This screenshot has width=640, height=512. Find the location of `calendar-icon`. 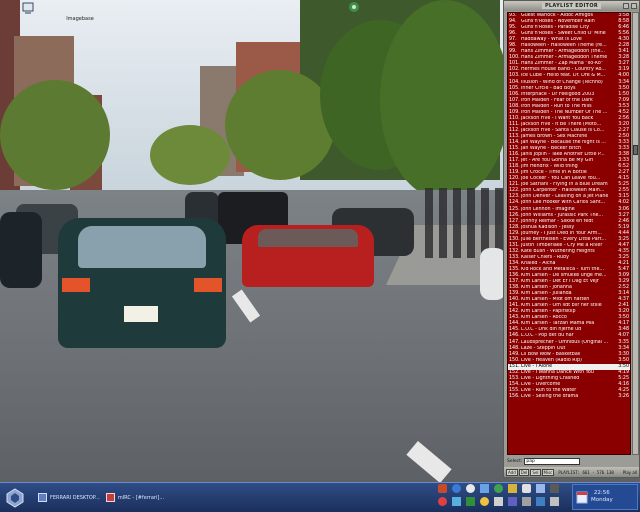

calendar-icon is located at coordinates (582, 497).